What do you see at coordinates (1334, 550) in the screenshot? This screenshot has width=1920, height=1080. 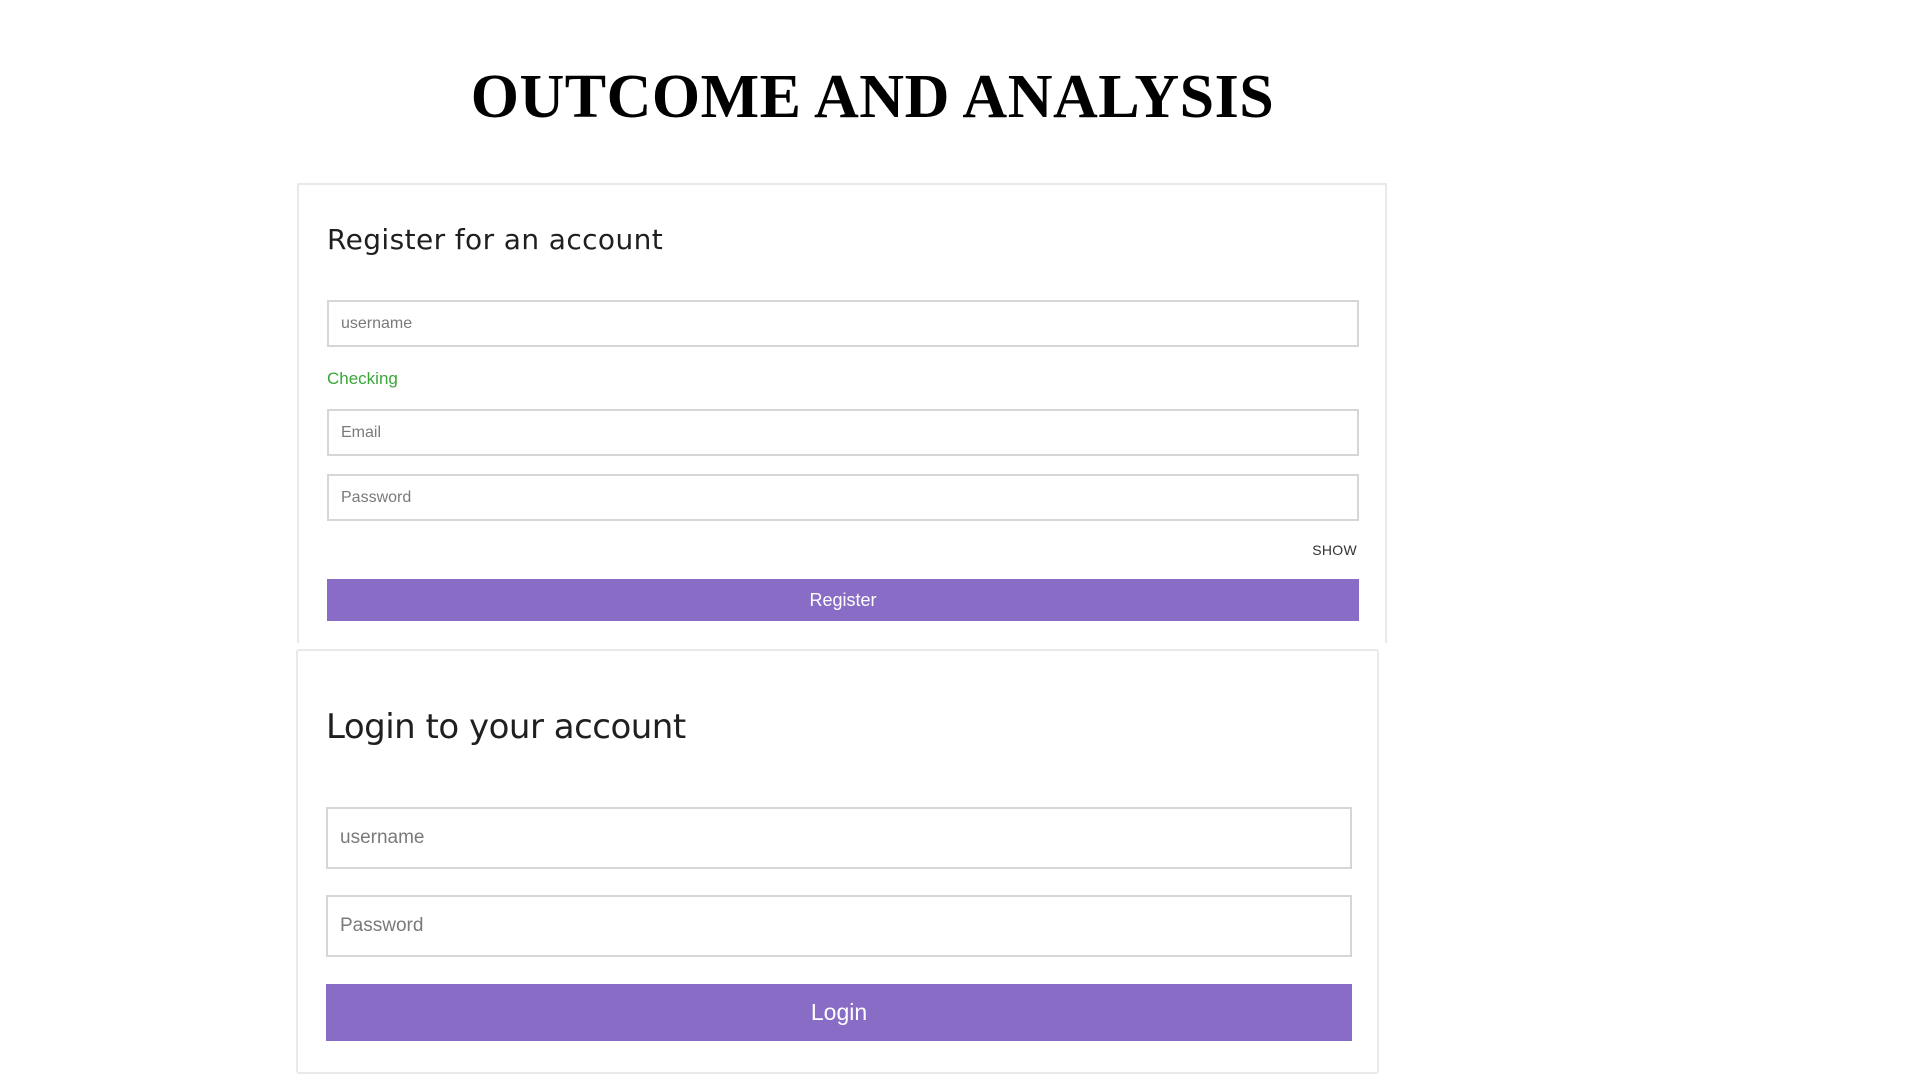 I see `show-password-toggle: SHOW` at bounding box center [1334, 550].